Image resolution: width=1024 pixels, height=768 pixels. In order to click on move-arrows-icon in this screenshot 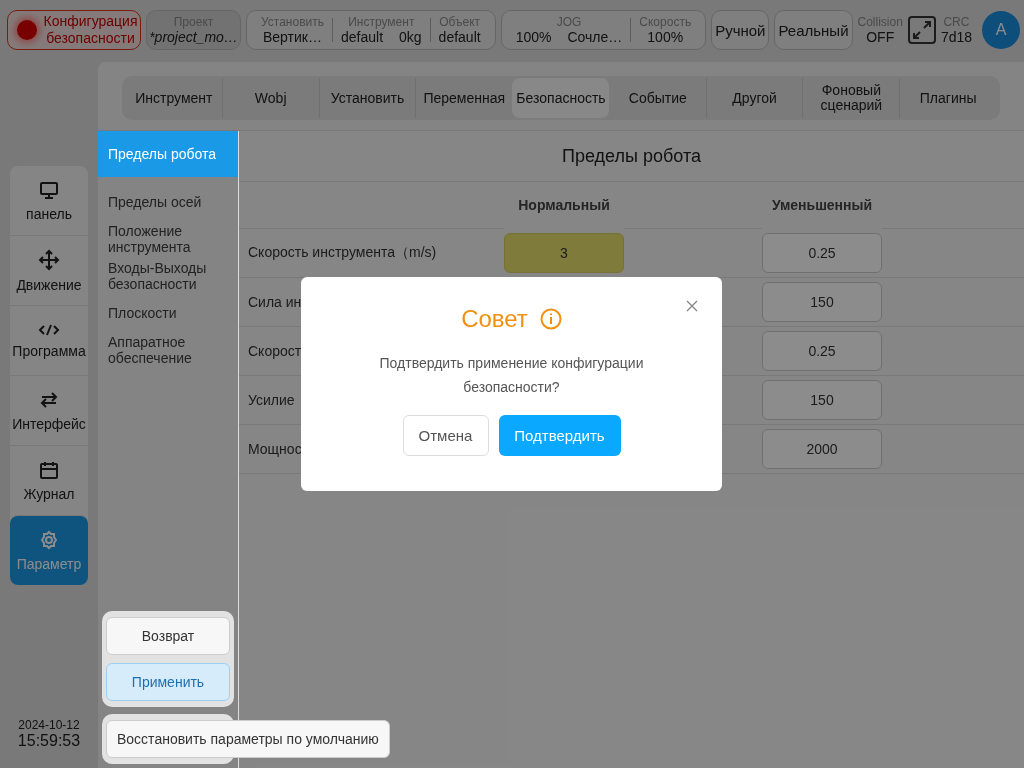, I will do `click(49, 259)`.